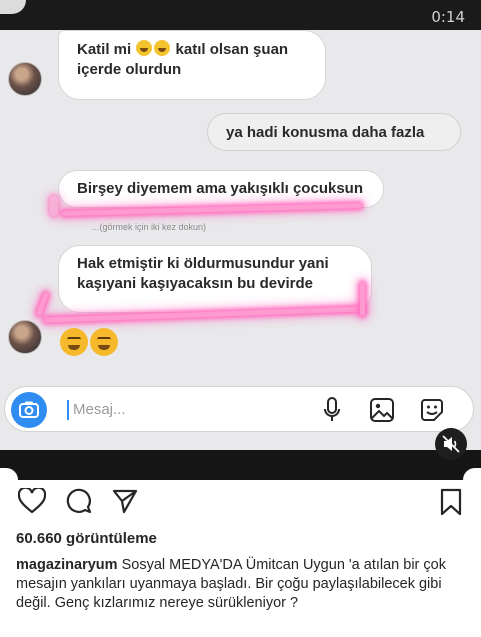 This screenshot has height=637, width=481. Describe the element at coordinates (232, 49) in the screenshot. I see `message-text: katıl olsan şuan` at that location.